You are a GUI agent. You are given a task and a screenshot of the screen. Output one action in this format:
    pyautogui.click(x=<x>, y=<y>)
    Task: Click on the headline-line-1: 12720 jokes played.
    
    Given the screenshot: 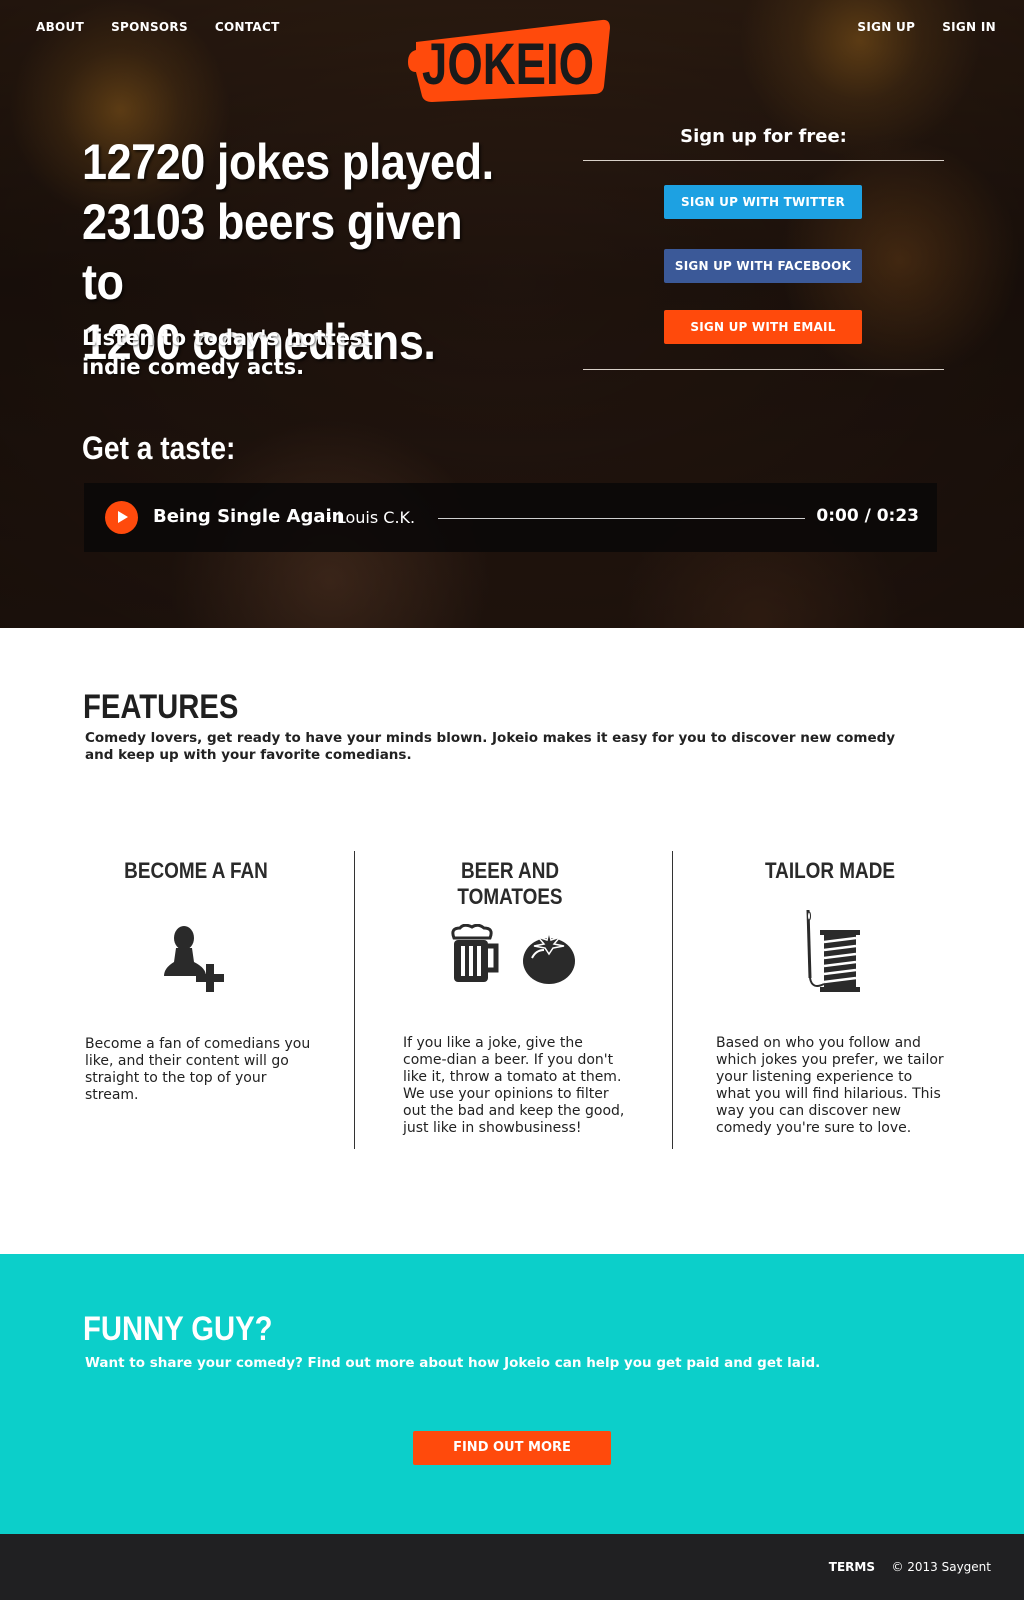 What is the action you would take?
    pyautogui.click(x=288, y=162)
    